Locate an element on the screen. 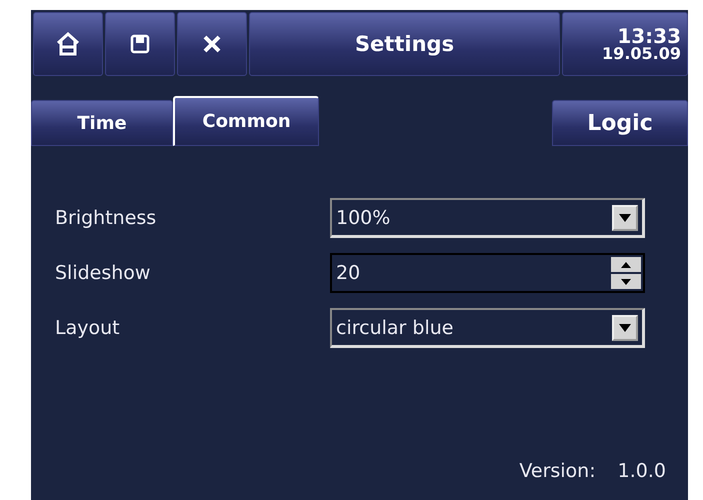 This screenshot has width=703, height=500. field-label: Brightness is located at coordinates (106, 218).